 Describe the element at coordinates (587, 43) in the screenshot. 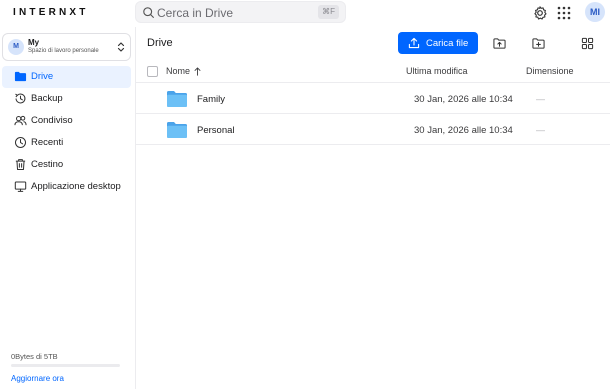

I see `grid-view-icon` at that location.